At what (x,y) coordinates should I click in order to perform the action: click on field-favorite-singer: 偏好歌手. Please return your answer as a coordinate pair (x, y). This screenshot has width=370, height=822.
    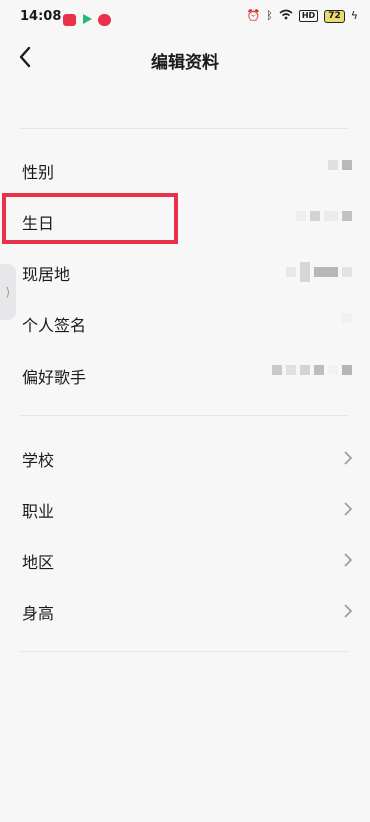
    Looking at the image, I should click on (185, 375).